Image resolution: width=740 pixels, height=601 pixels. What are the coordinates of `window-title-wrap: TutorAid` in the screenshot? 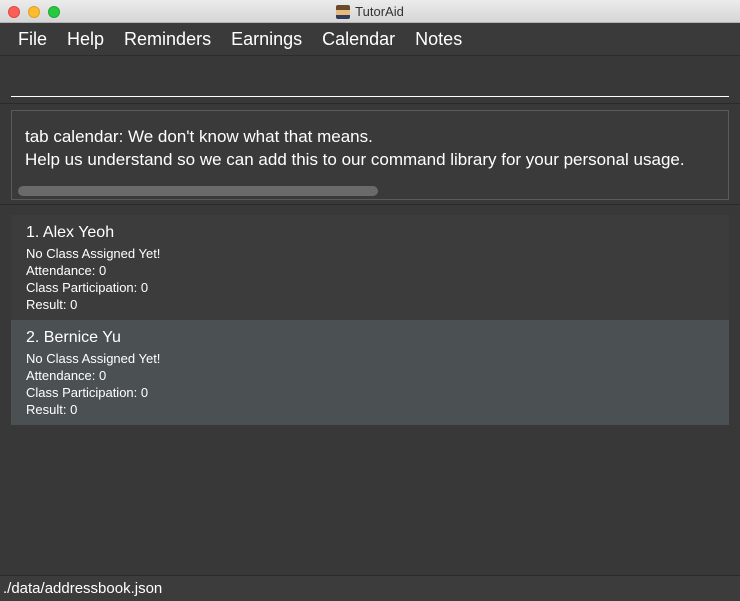 It's located at (370, 11).